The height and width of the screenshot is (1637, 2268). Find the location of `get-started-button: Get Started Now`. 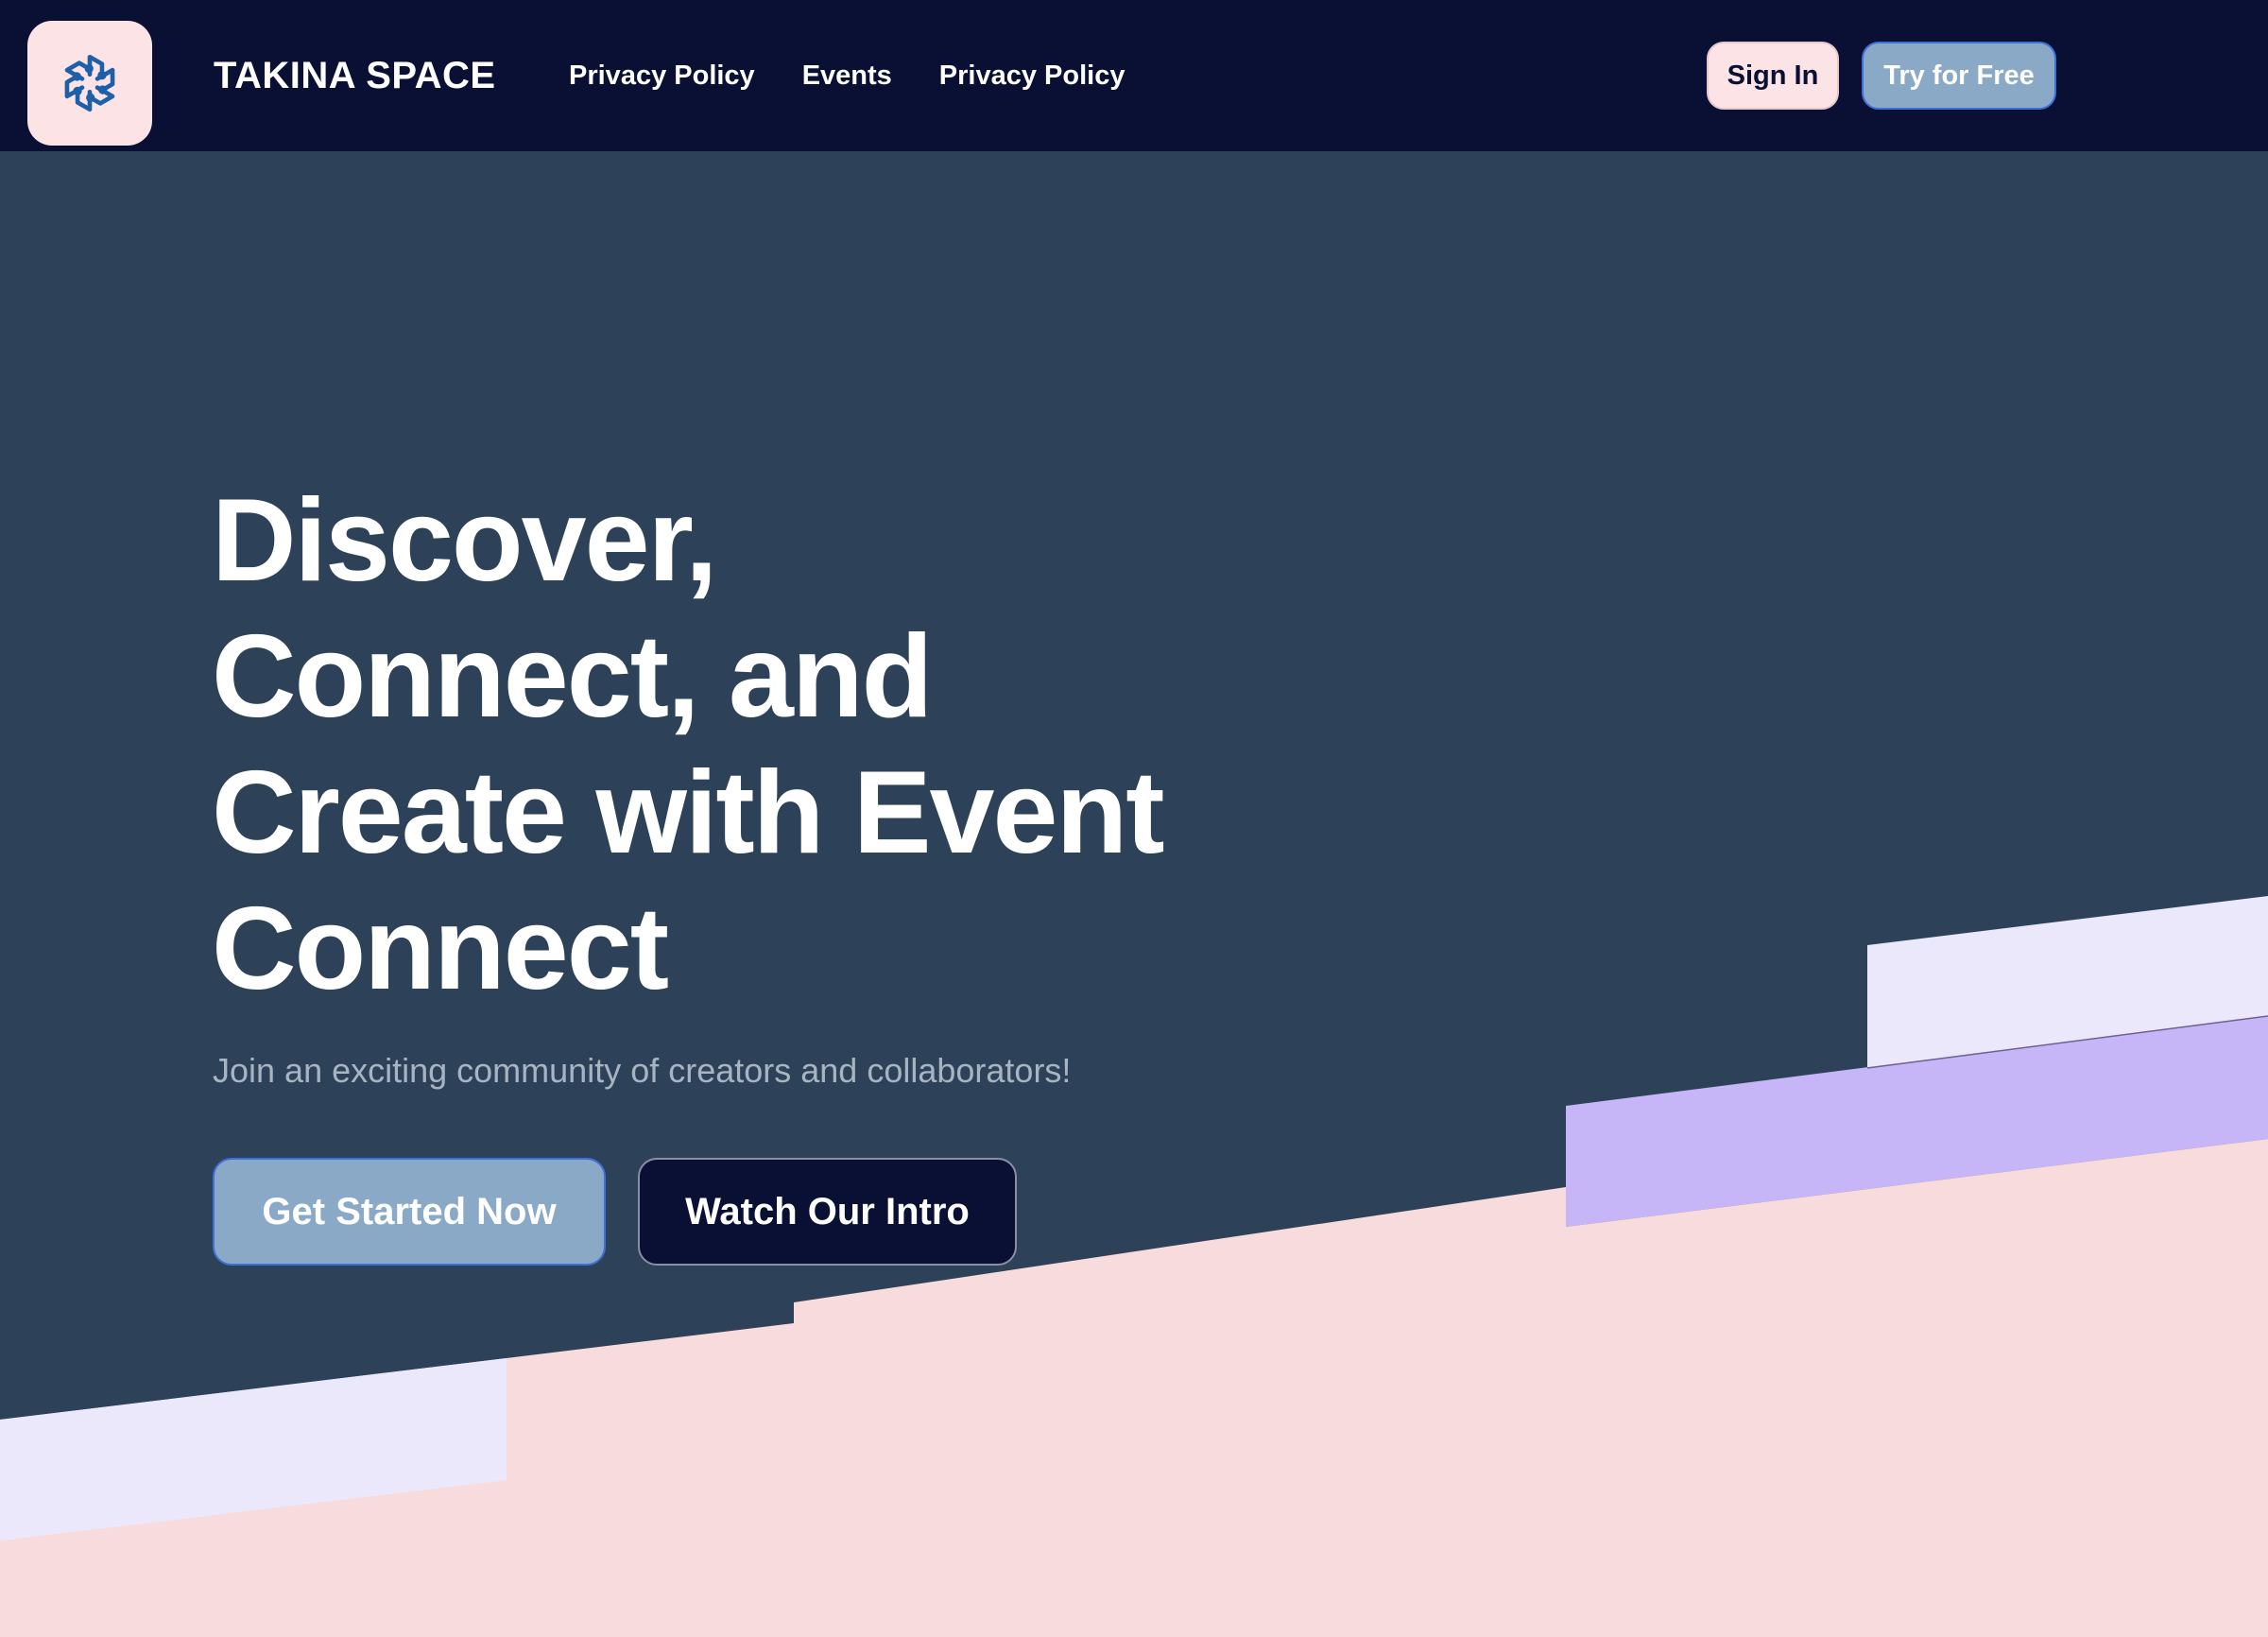

get-started-button: Get Started Now is located at coordinates (409, 1212).